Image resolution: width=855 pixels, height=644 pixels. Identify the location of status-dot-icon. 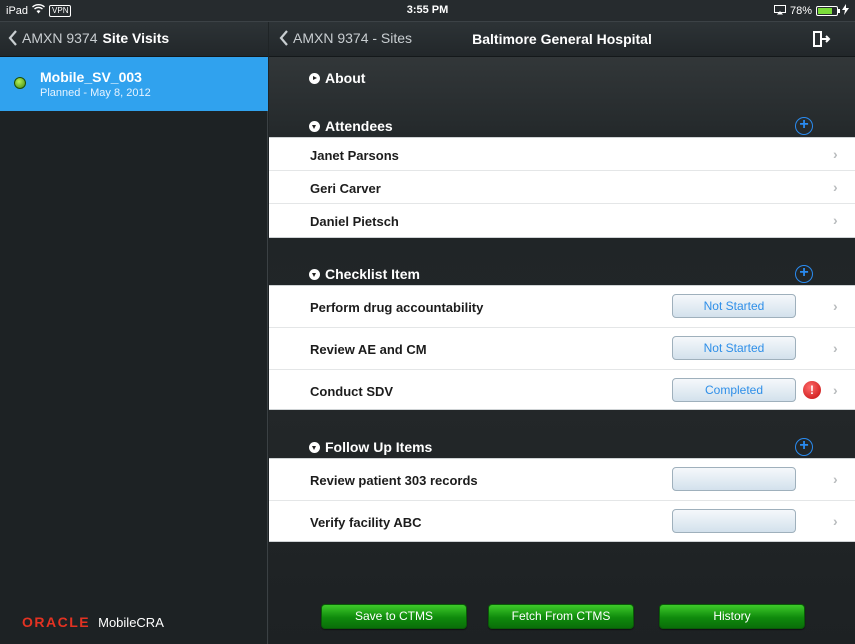
(20, 83).